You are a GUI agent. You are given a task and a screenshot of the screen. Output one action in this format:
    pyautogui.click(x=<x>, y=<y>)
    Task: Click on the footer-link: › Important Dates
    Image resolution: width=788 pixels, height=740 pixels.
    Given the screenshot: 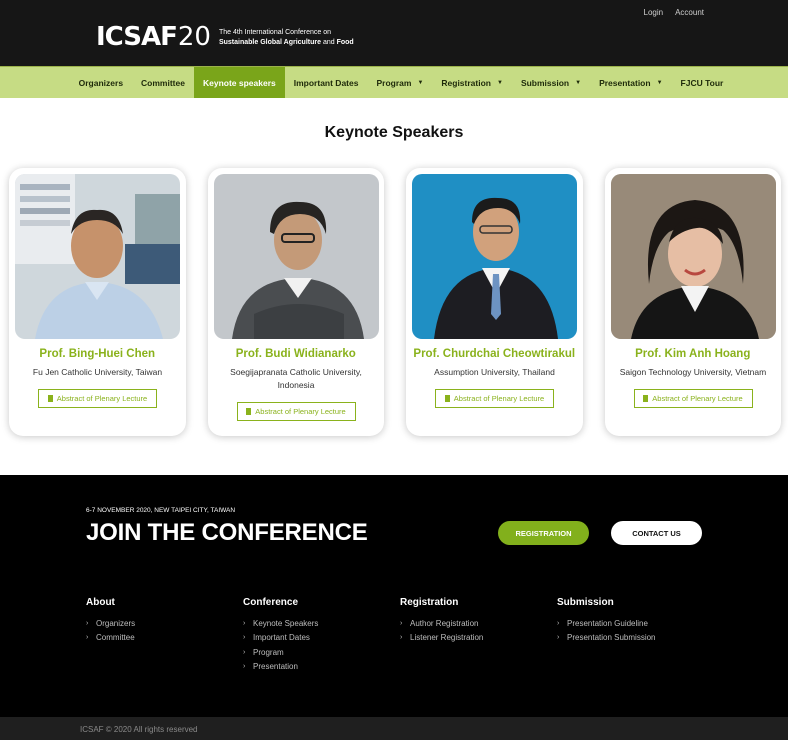 What is the action you would take?
    pyautogui.click(x=280, y=638)
    